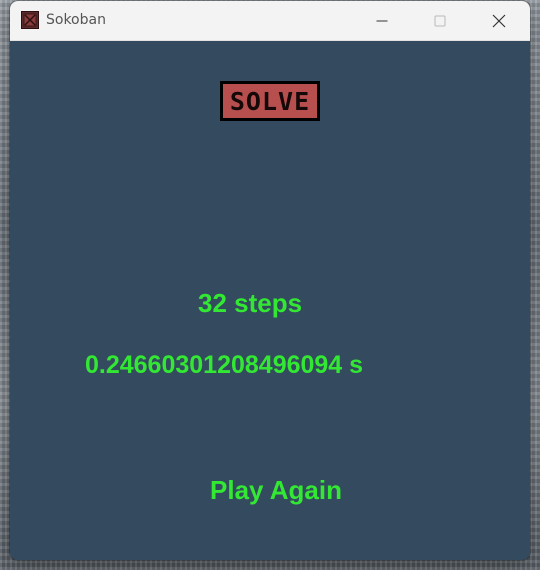 The width and height of the screenshot is (540, 570). What do you see at coordinates (30, 20) in the screenshot?
I see `app-icon` at bounding box center [30, 20].